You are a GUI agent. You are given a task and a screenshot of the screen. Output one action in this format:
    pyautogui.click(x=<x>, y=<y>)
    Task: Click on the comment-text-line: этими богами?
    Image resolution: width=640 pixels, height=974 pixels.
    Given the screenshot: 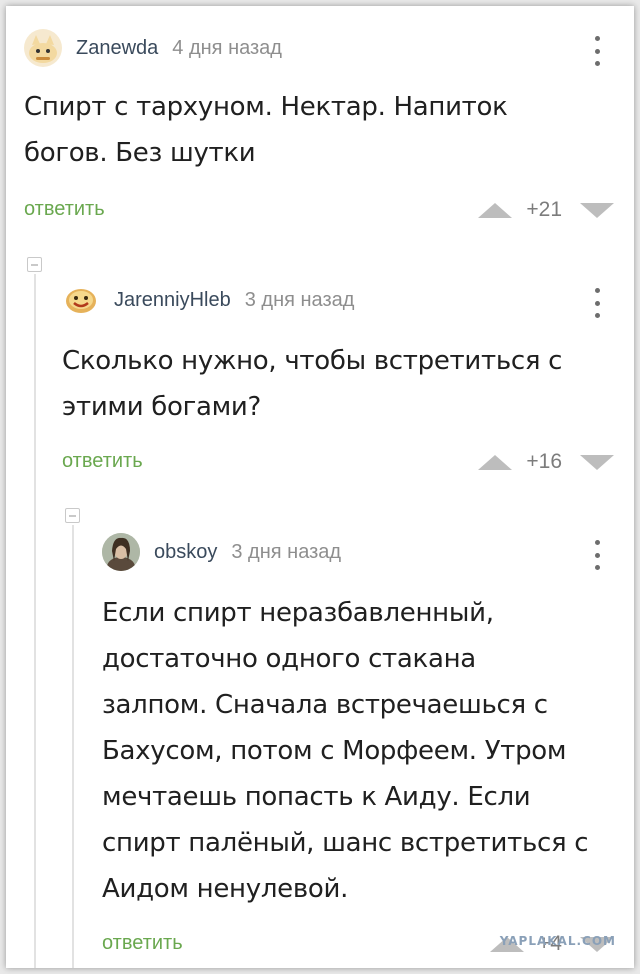 What is the action you would take?
    pyautogui.click(x=162, y=407)
    